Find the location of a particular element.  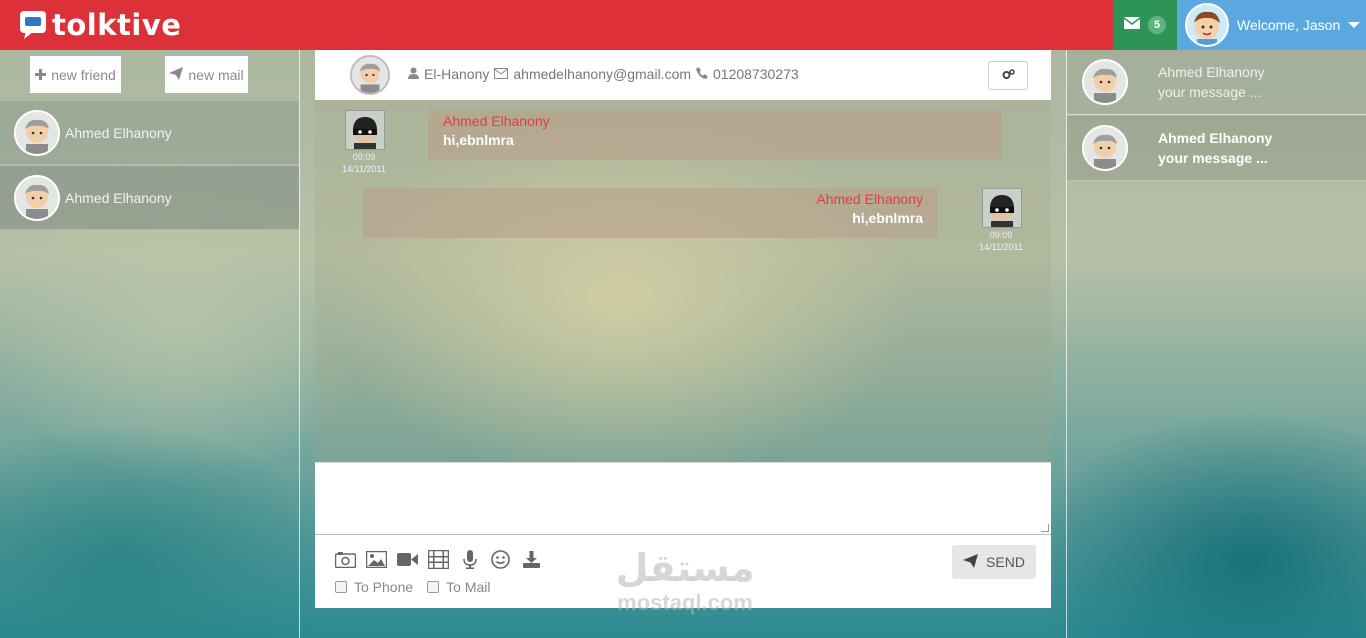

new-mail-label: new mail is located at coordinates (216, 74).